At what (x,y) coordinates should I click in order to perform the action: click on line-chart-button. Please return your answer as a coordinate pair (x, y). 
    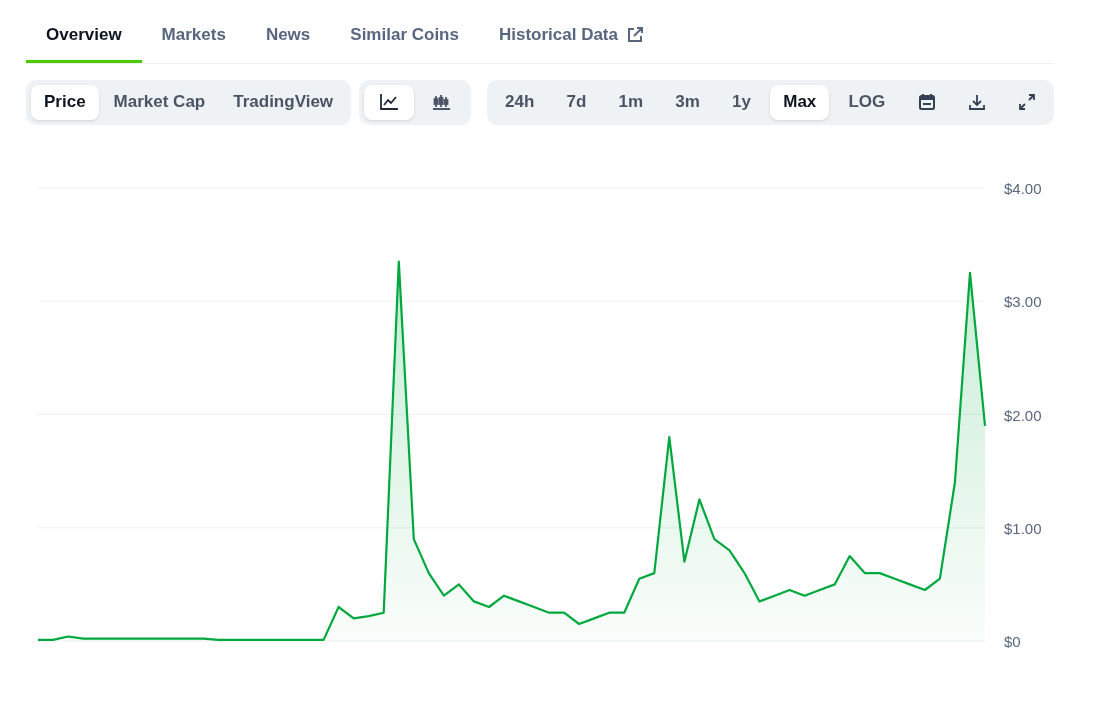
    Looking at the image, I should click on (389, 102).